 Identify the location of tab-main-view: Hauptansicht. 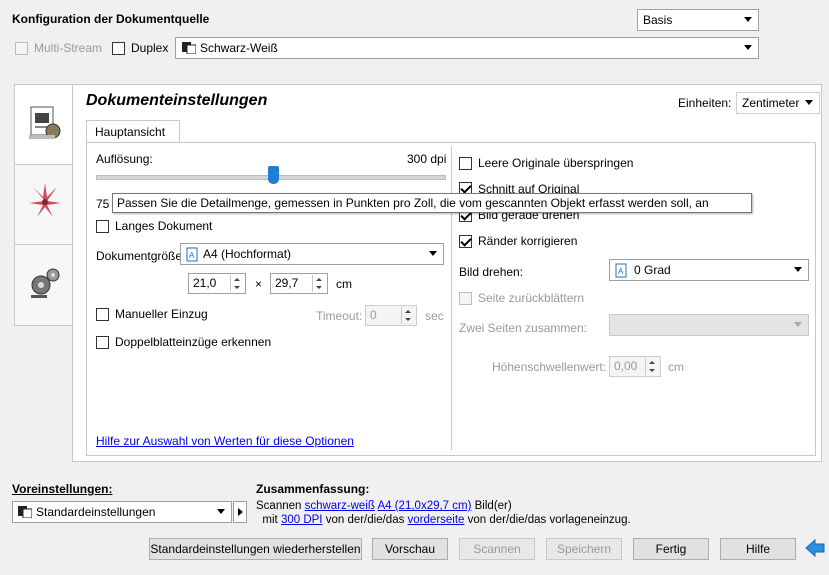
(133, 131).